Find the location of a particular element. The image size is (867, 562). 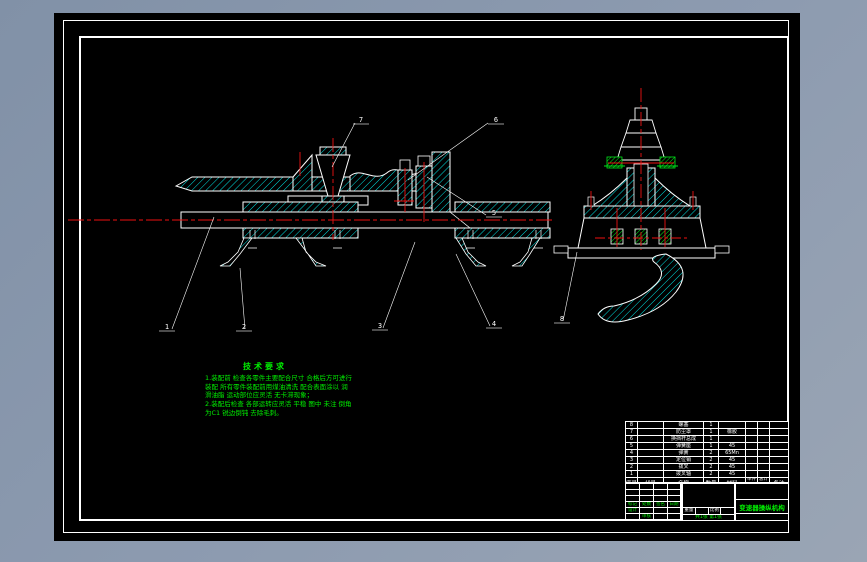

notes-line: 2.装配后检查 各部运转应灵活 平稳 图中 未注 倒角 is located at coordinates (278, 404).